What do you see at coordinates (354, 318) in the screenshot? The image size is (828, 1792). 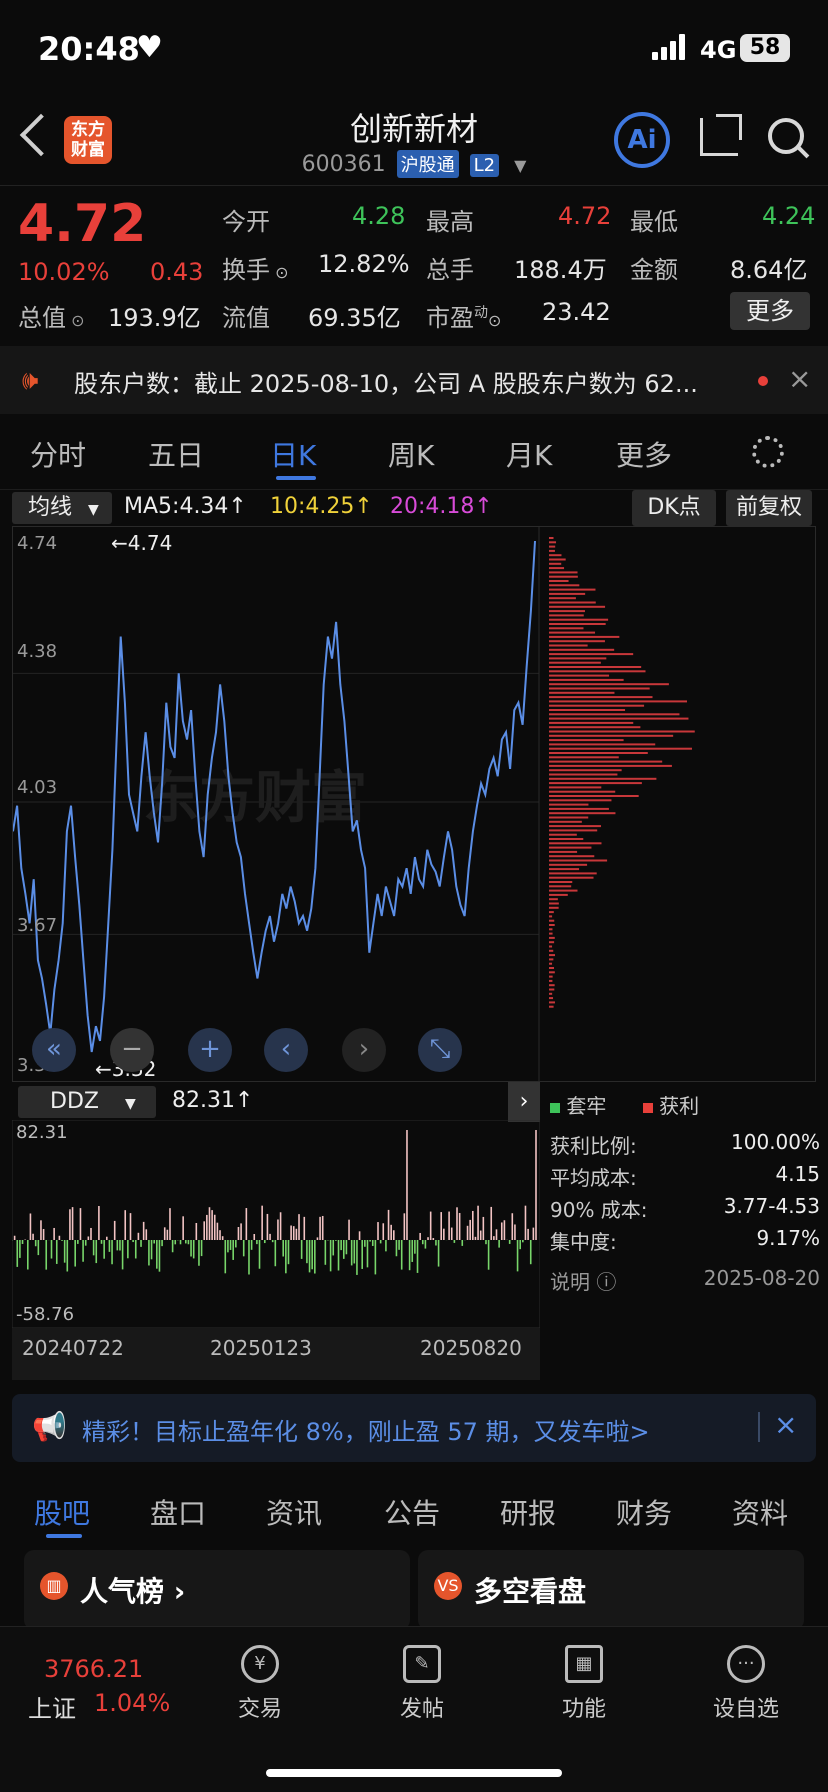 I see `float-value: 69.35亿` at bounding box center [354, 318].